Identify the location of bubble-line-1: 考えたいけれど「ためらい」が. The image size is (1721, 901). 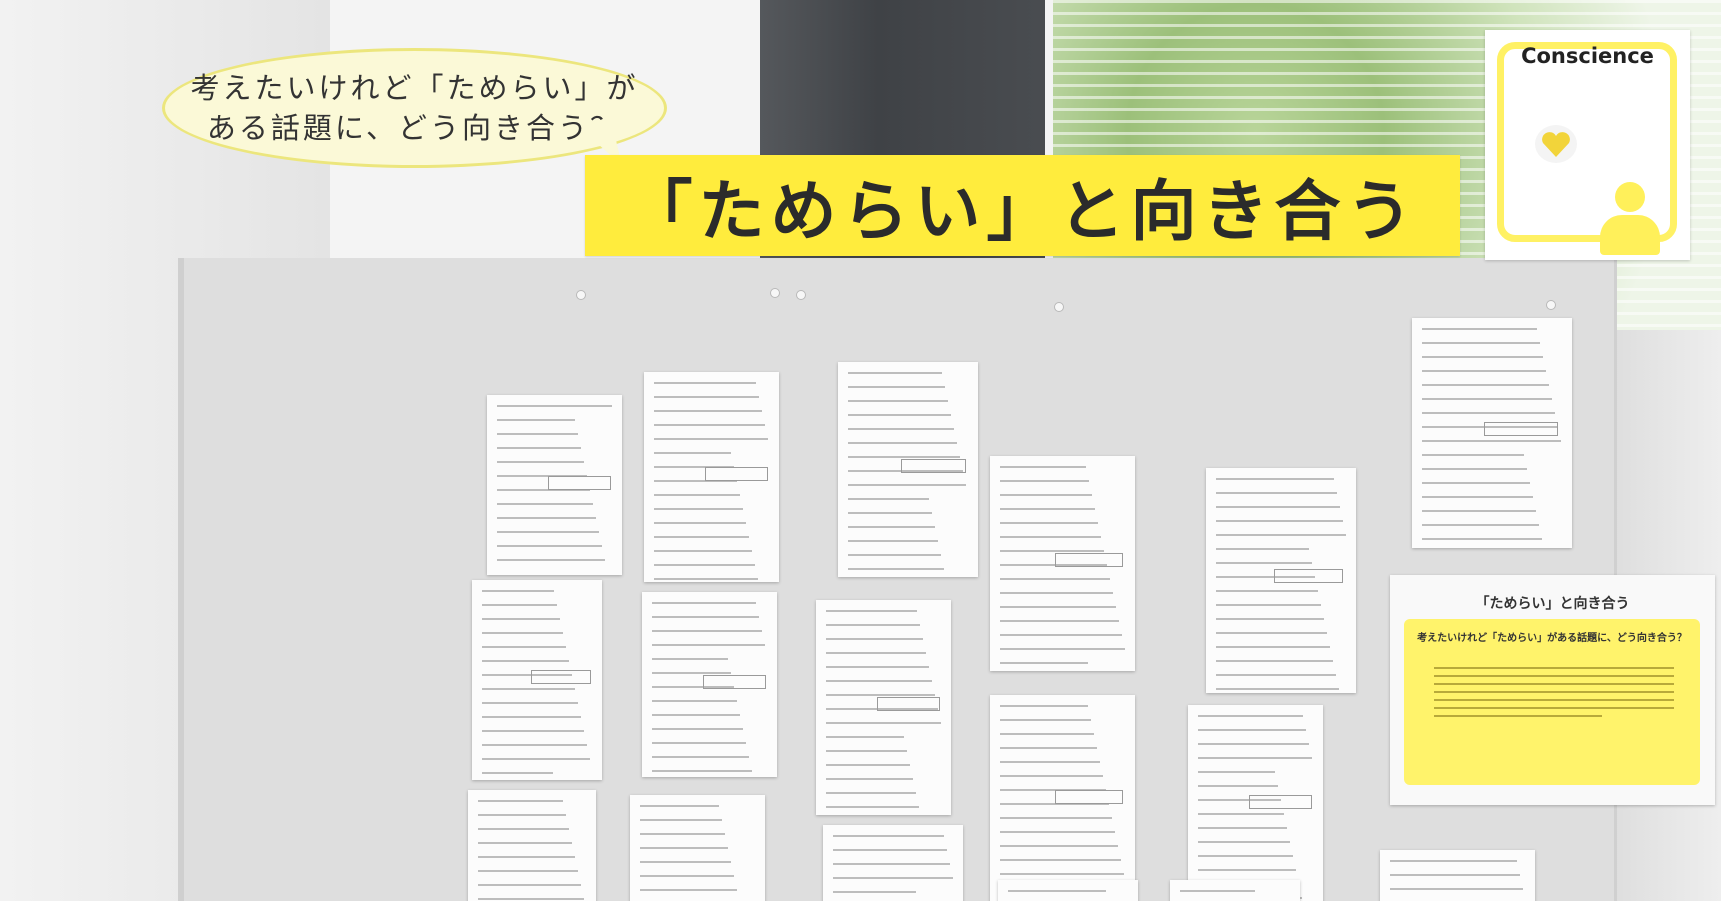
(414, 88).